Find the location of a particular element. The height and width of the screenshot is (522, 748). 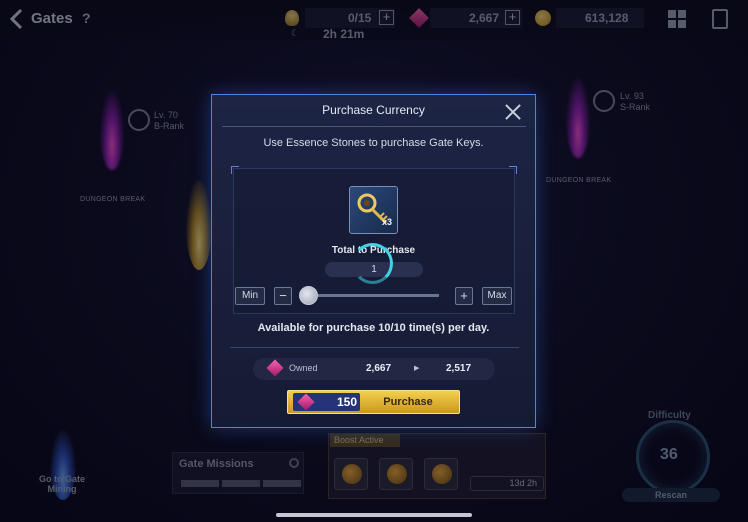

decrement-button: − is located at coordinates (283, 296).